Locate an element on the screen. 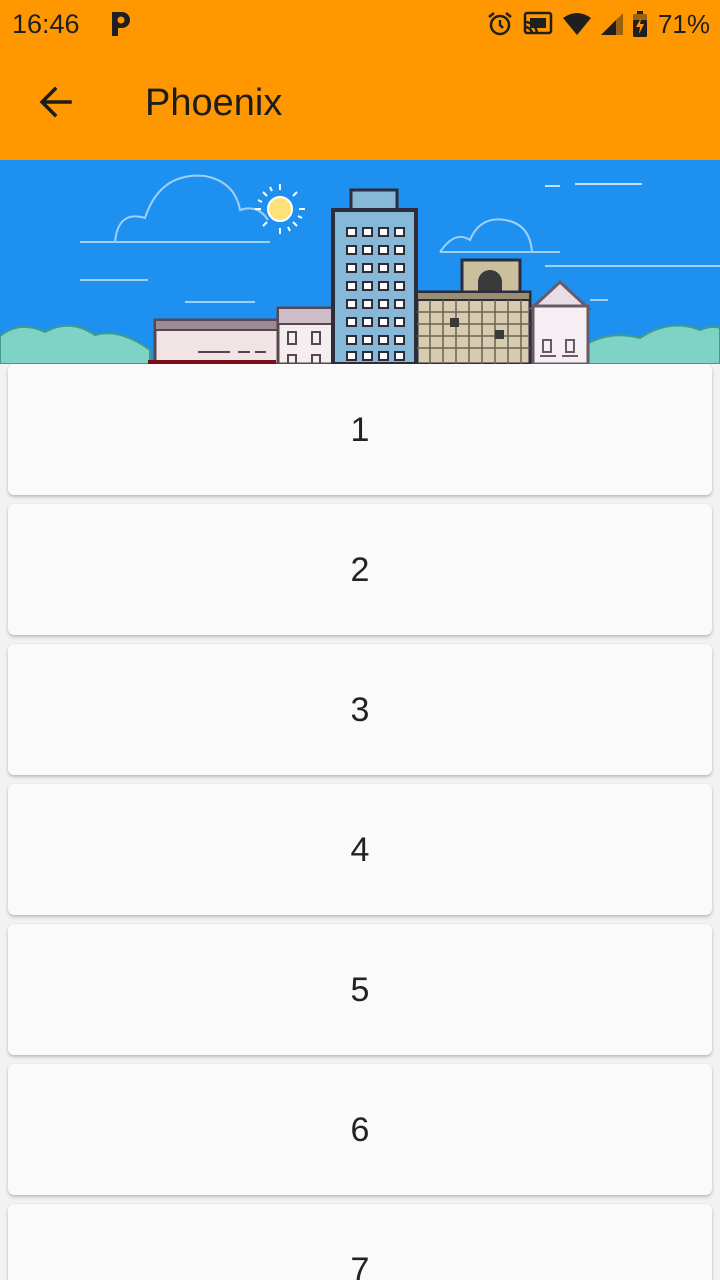 The height and width of the screenshot is (1280, 720). list-item-label: 3 is located at coordinates (360, 709).